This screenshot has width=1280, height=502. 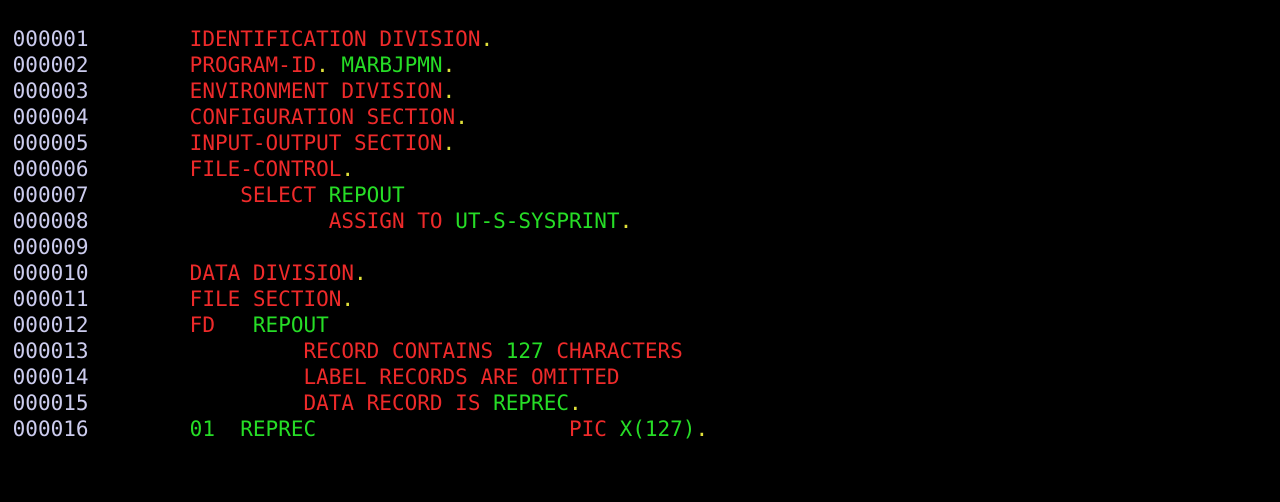 I want to click on code-line: 000009, so click(x=640, y=247).